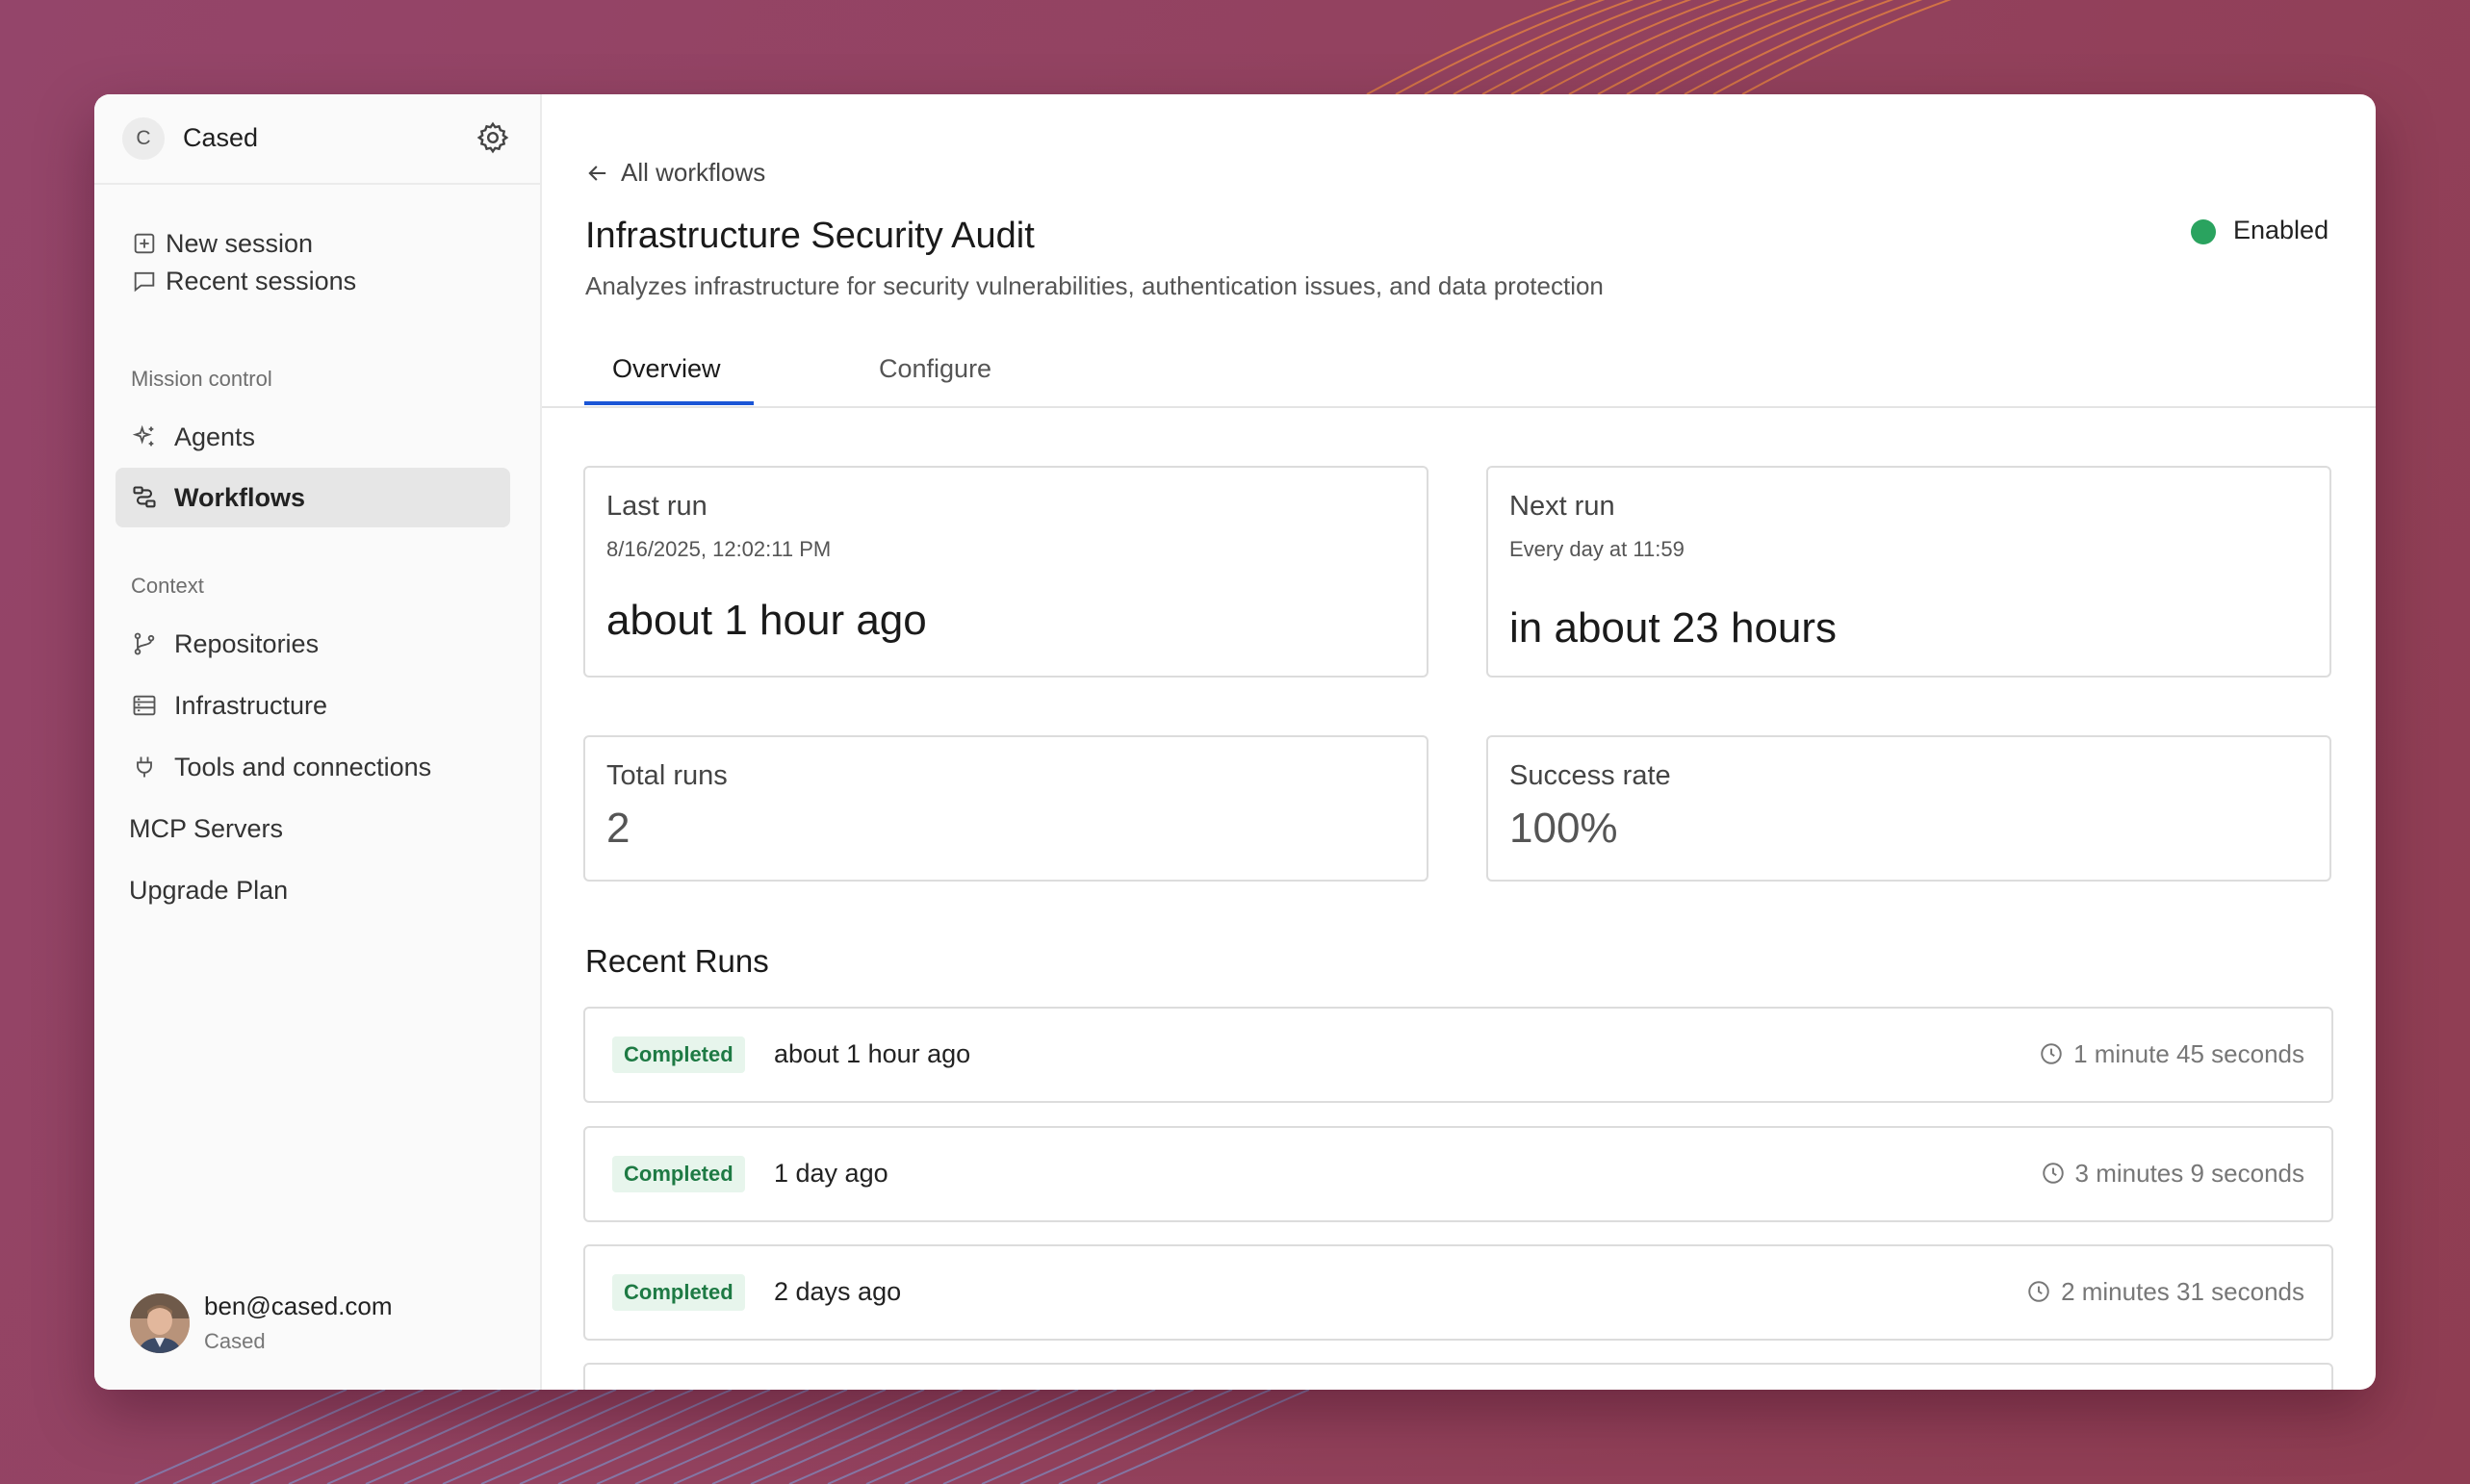  What do you see at coordinates (1458, 1376) in the screenshot?
I see `run-row` at bounding box center [1458, 1376].